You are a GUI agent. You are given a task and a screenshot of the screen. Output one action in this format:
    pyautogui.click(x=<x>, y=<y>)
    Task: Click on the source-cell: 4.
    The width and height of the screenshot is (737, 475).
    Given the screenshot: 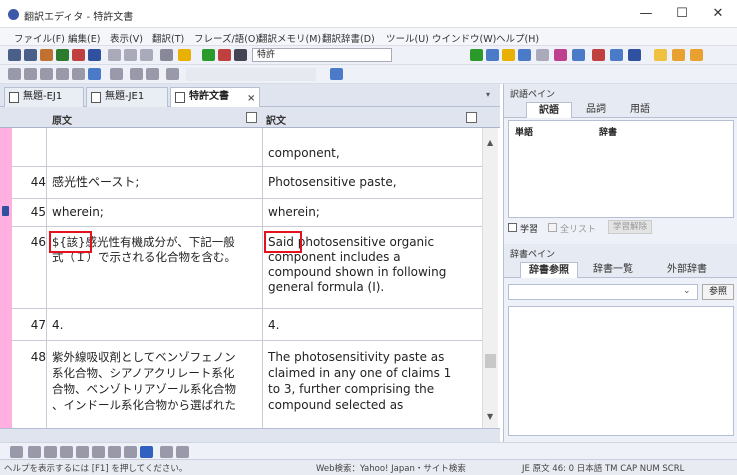 What is the action you would take?
    pyautogui.click(x=57, y=325)
    